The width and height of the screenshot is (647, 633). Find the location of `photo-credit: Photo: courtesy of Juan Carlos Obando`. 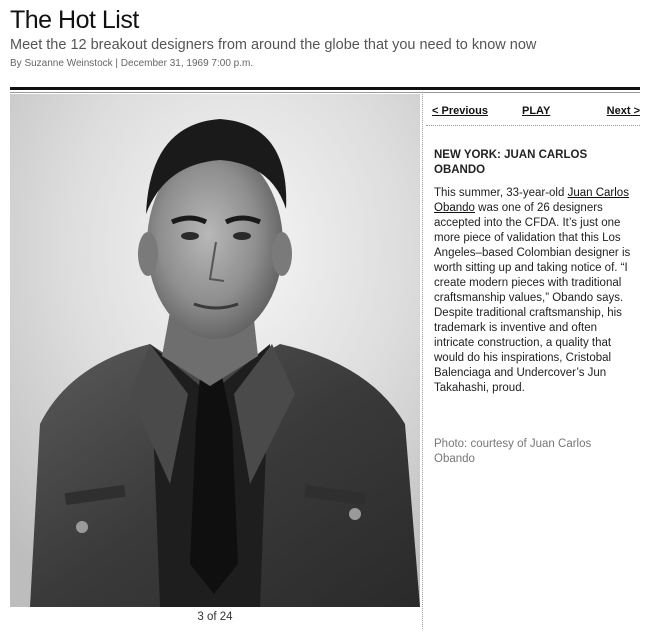

photo-credit: Photo: courtesy of Juan Carlos Obando is located at coordinates (513, 451).